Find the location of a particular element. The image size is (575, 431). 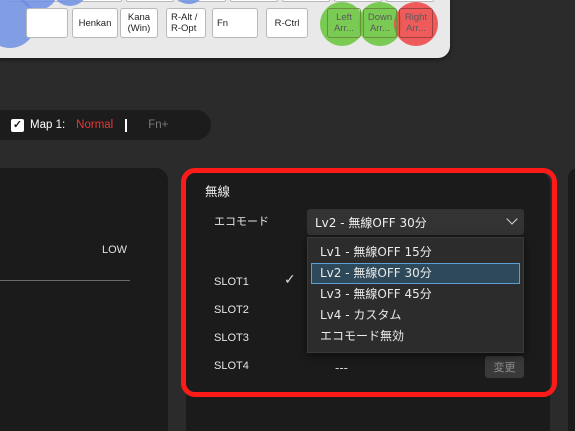

slot-label: SLOT4 is located at coordinates (231, 366).